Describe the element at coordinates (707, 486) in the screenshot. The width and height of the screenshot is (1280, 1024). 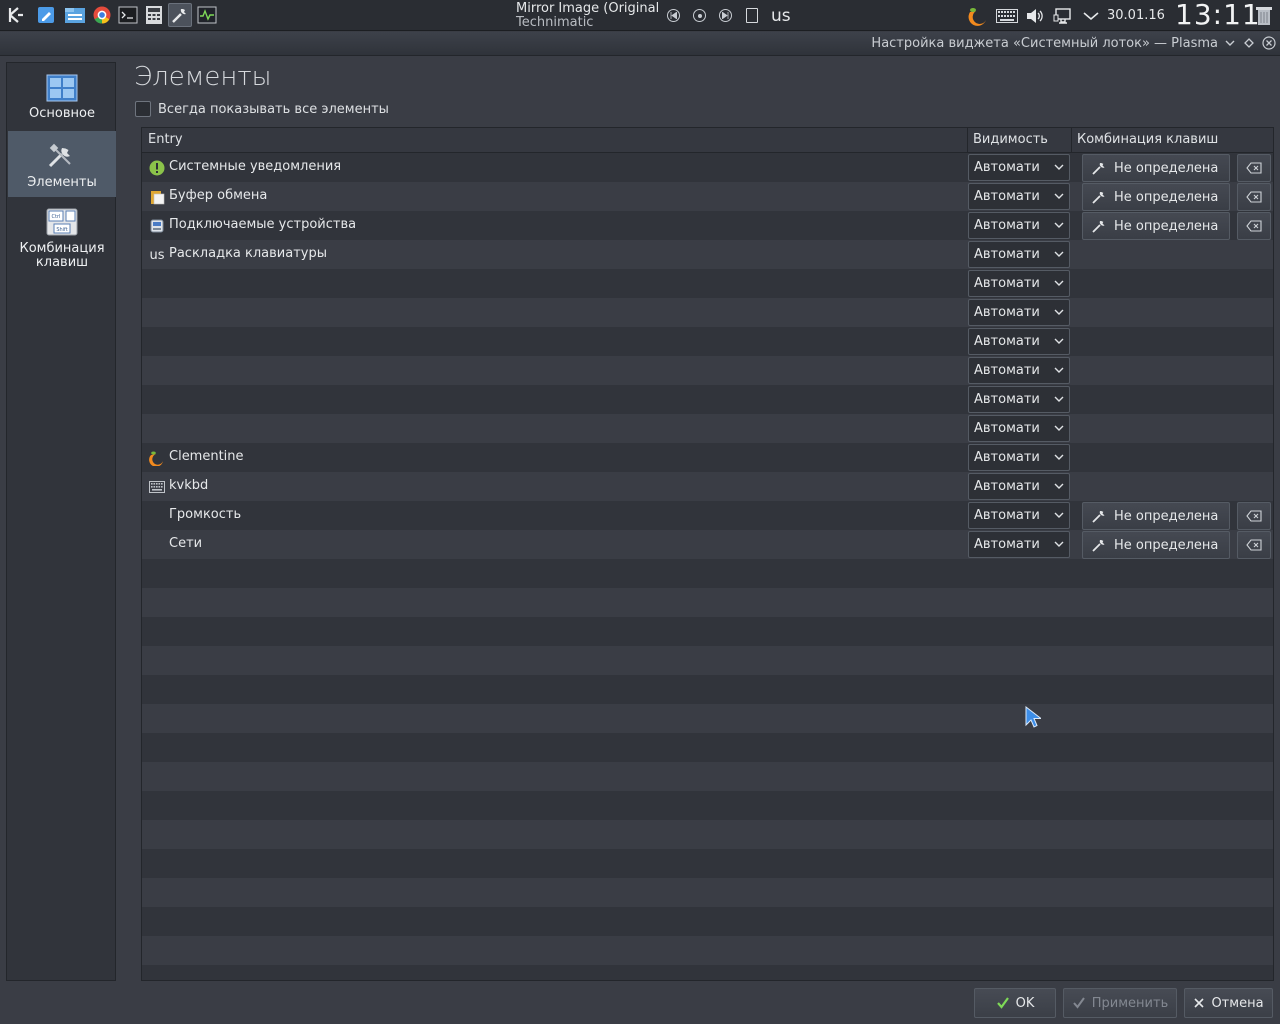
I see `table-row: kvkbd Автомати` at that location.